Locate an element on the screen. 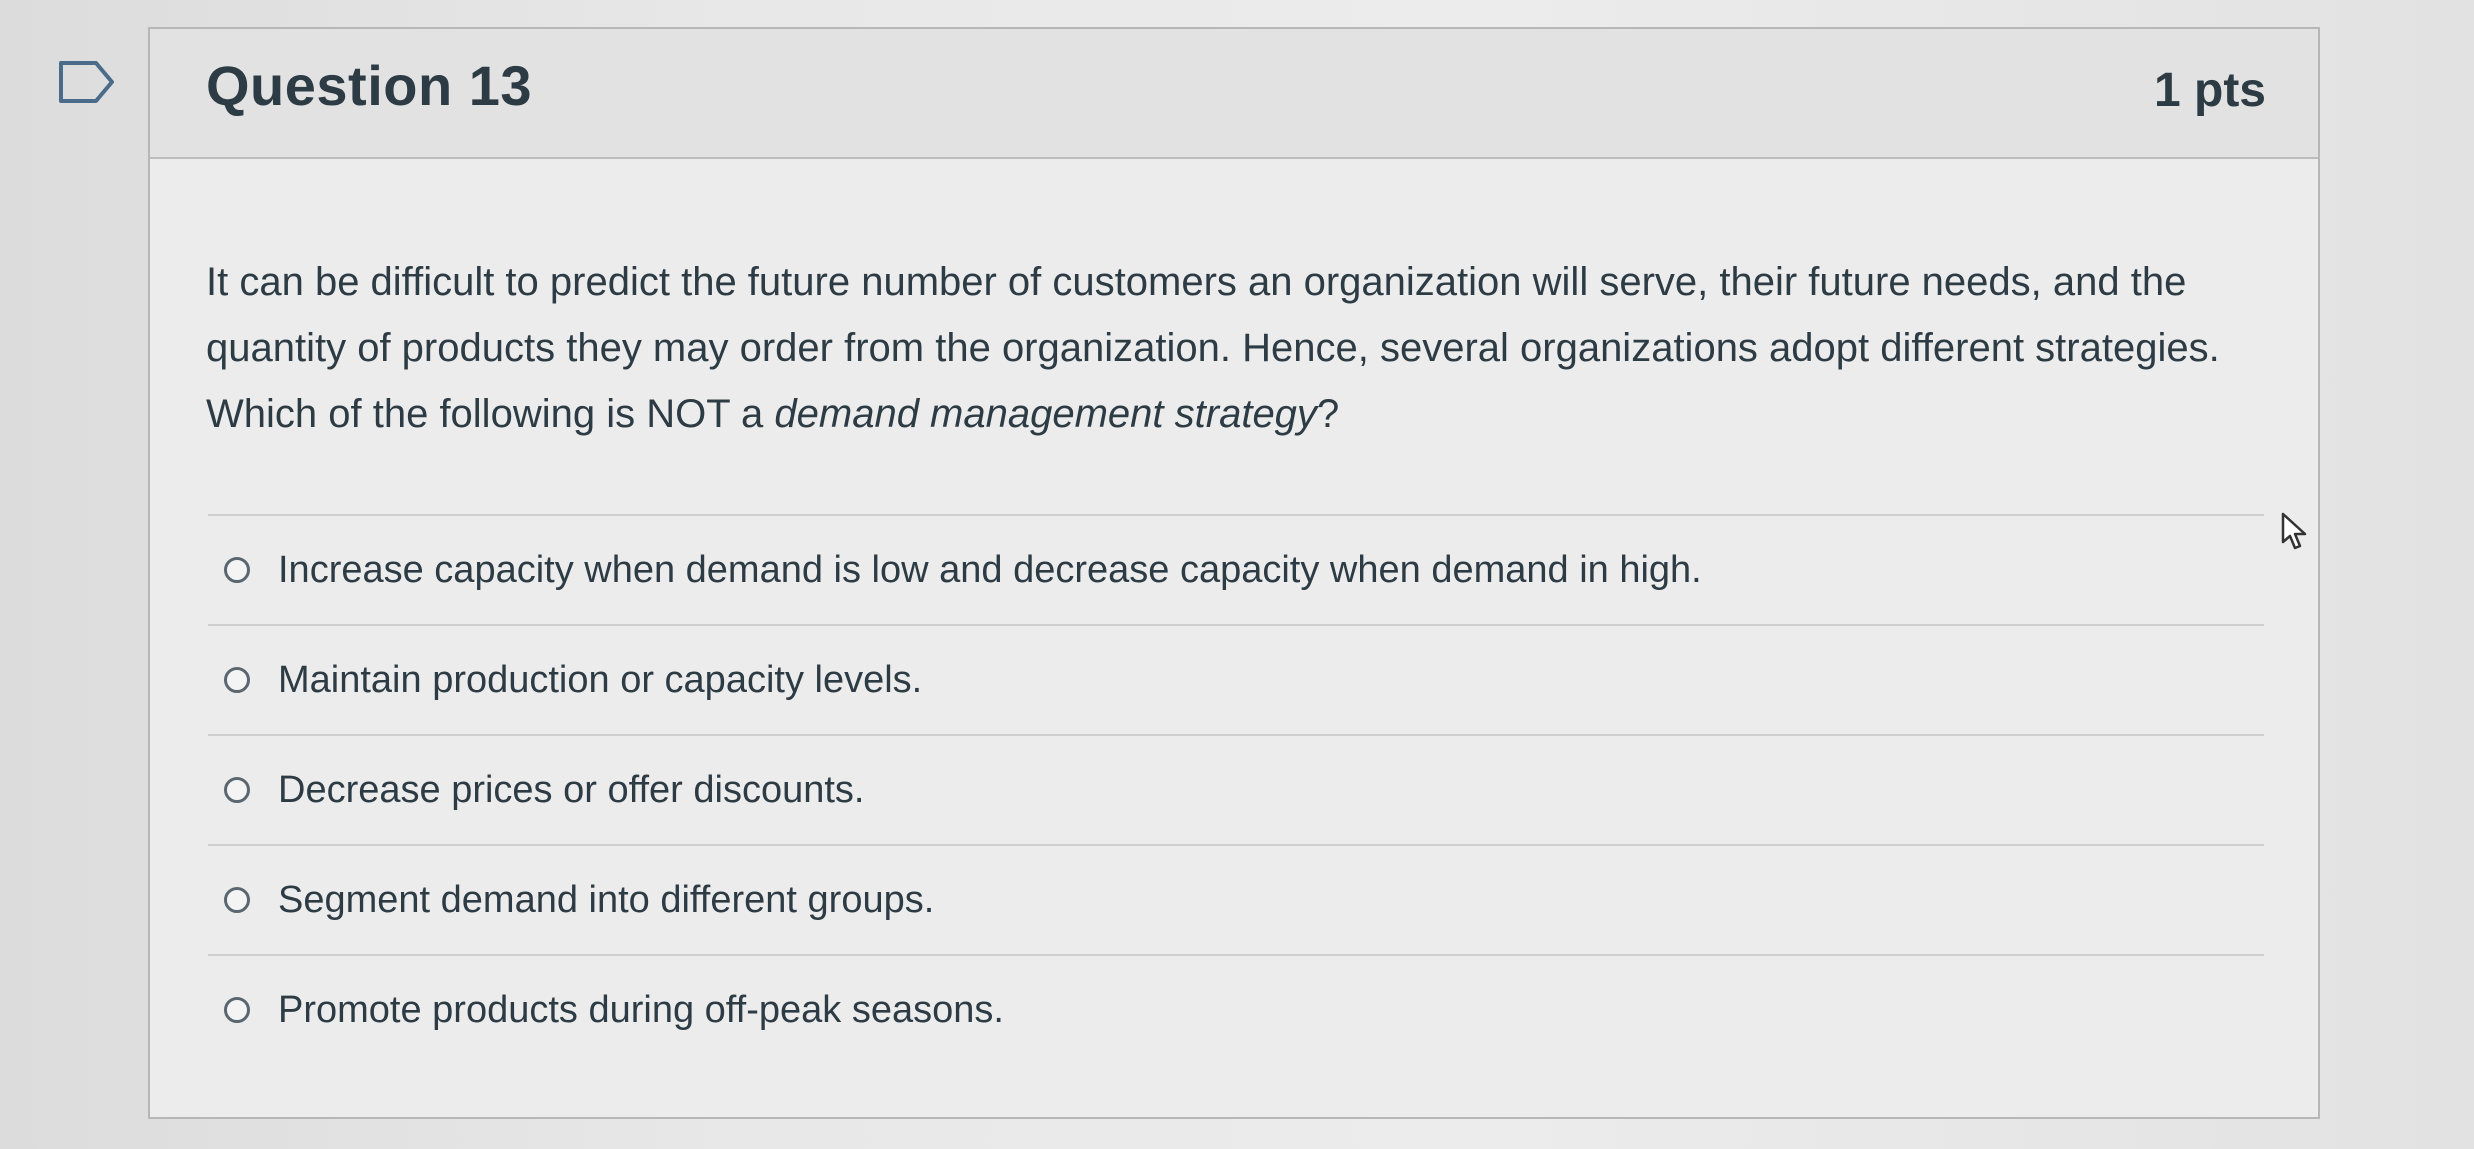  answer-option: Decrease prices or offer discounts. is located at coordinates (1236, 789).